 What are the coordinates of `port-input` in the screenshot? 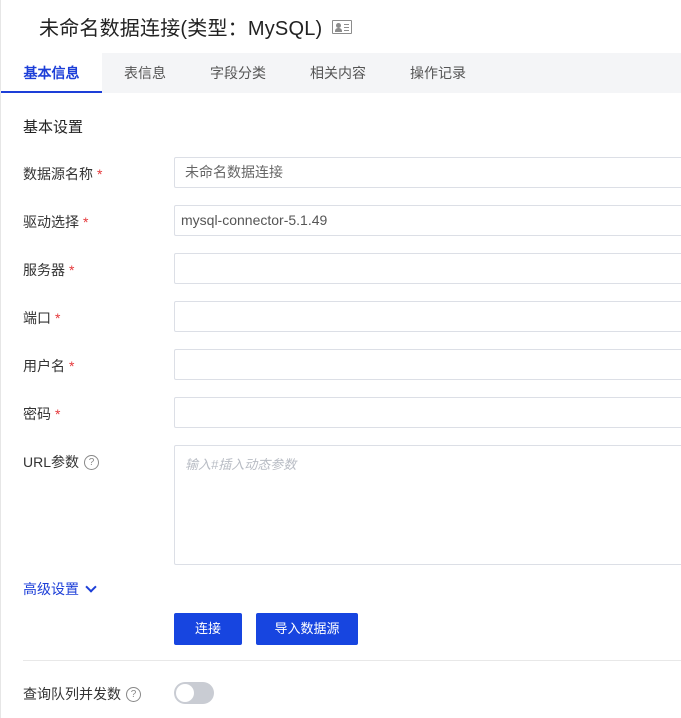 It's located at (427, 316).